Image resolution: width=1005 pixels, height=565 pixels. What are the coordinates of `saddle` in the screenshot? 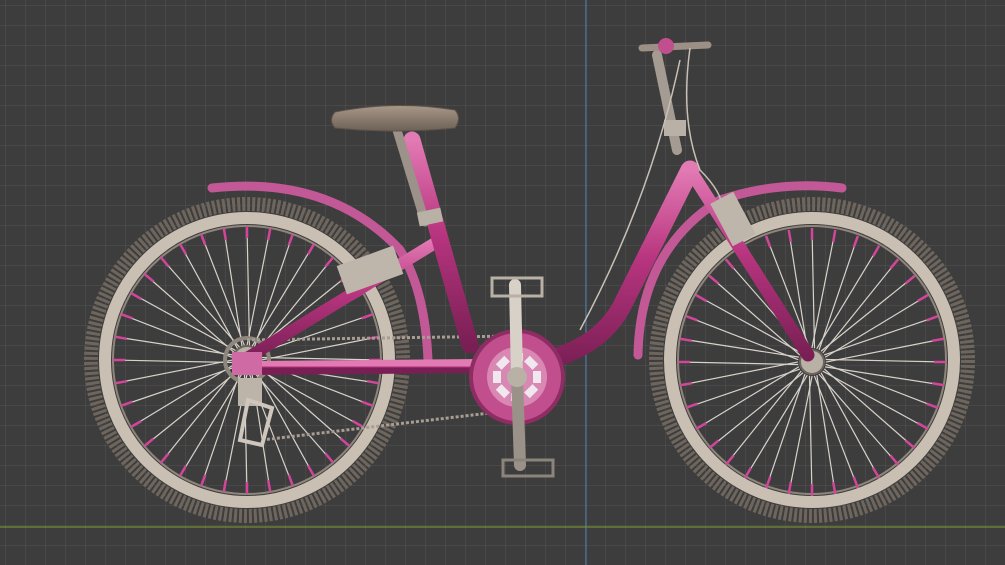 It's located at (395, 118).